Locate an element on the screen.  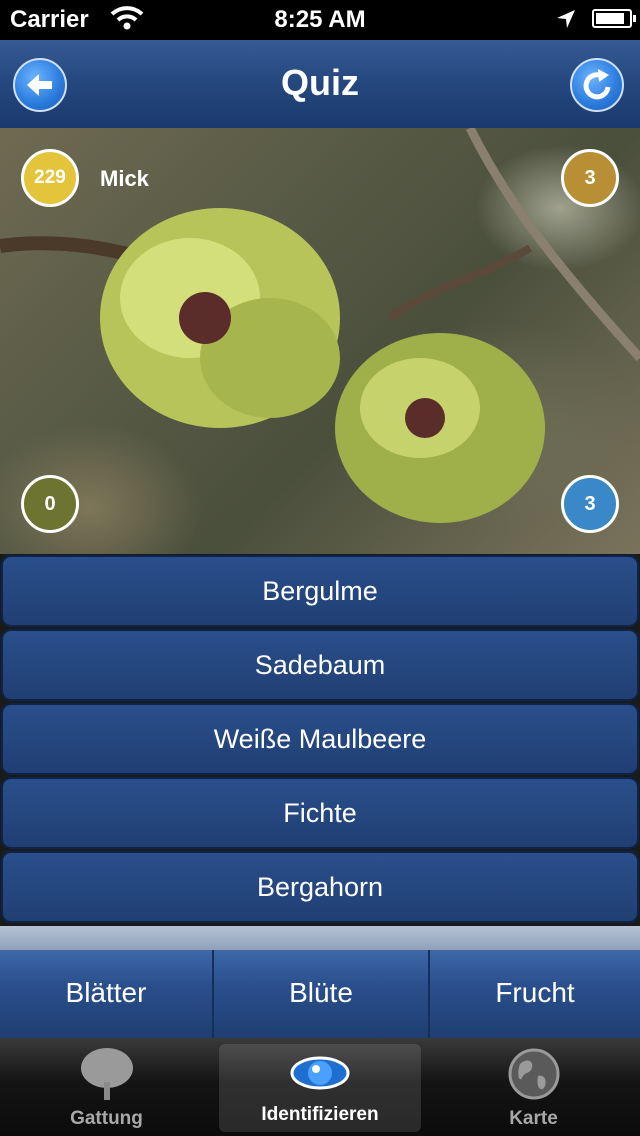
divider is located at coordinates (320, 938).